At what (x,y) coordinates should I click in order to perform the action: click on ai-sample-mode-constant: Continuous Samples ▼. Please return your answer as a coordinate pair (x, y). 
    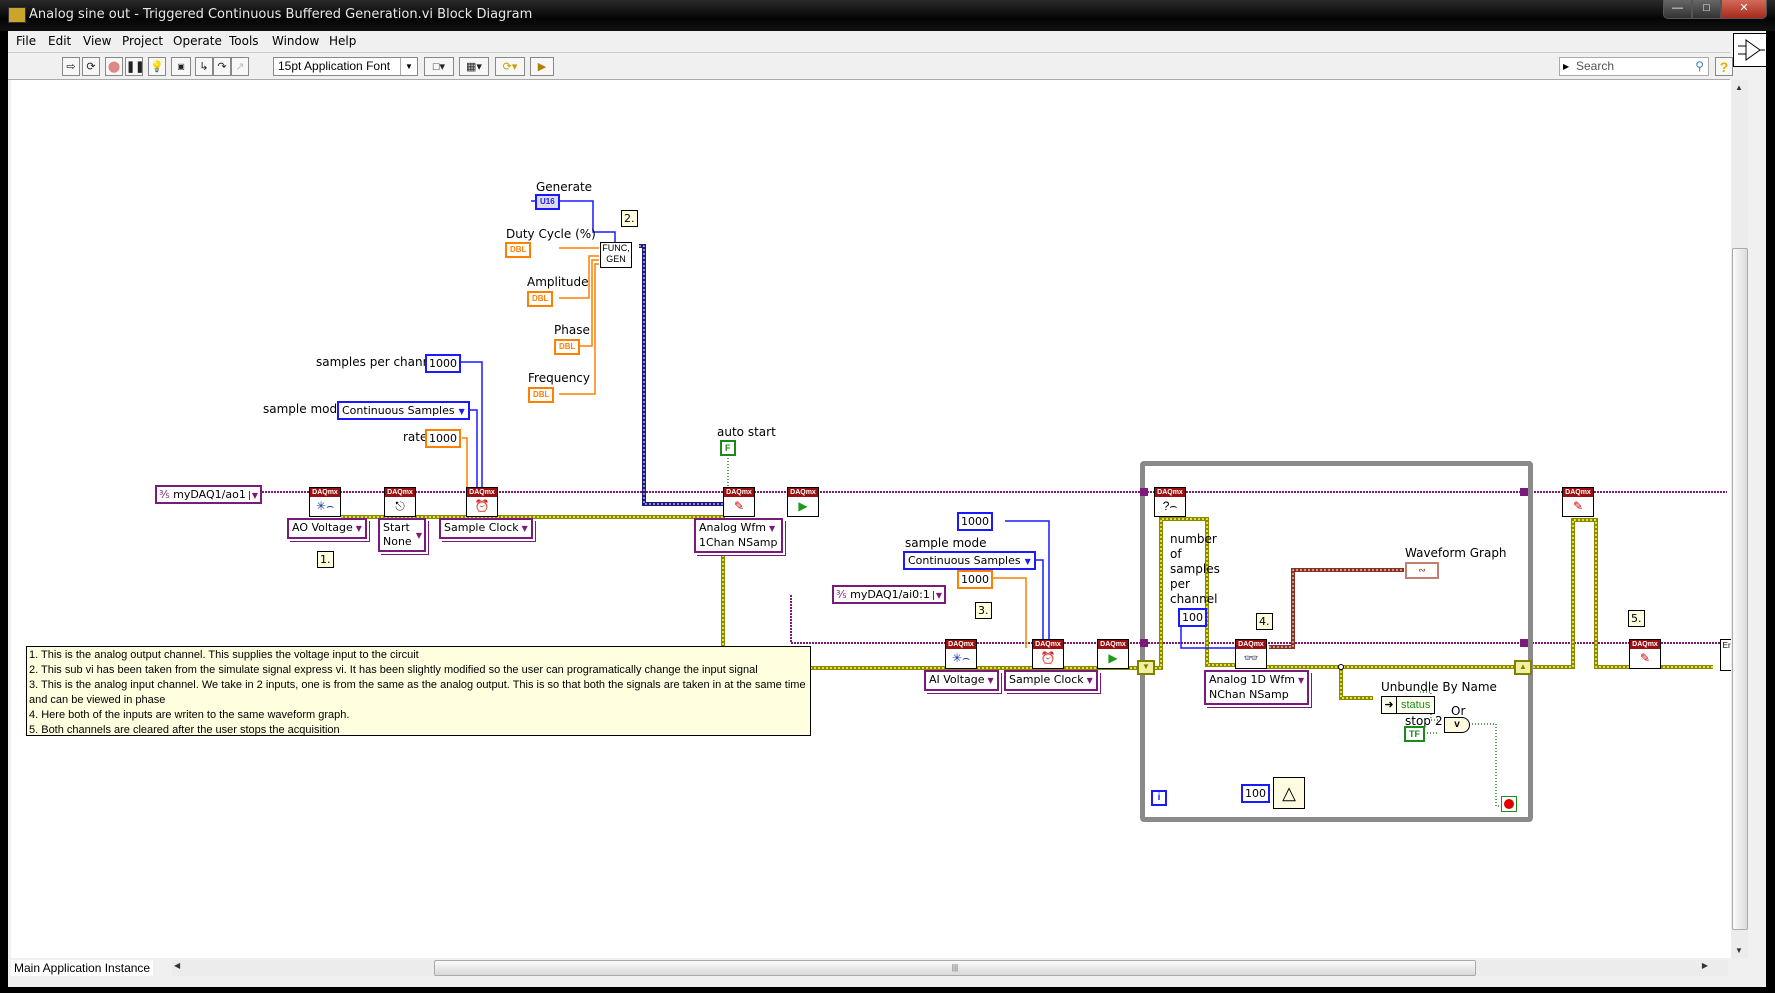
    Looking at the image, I should click on (969, 560).